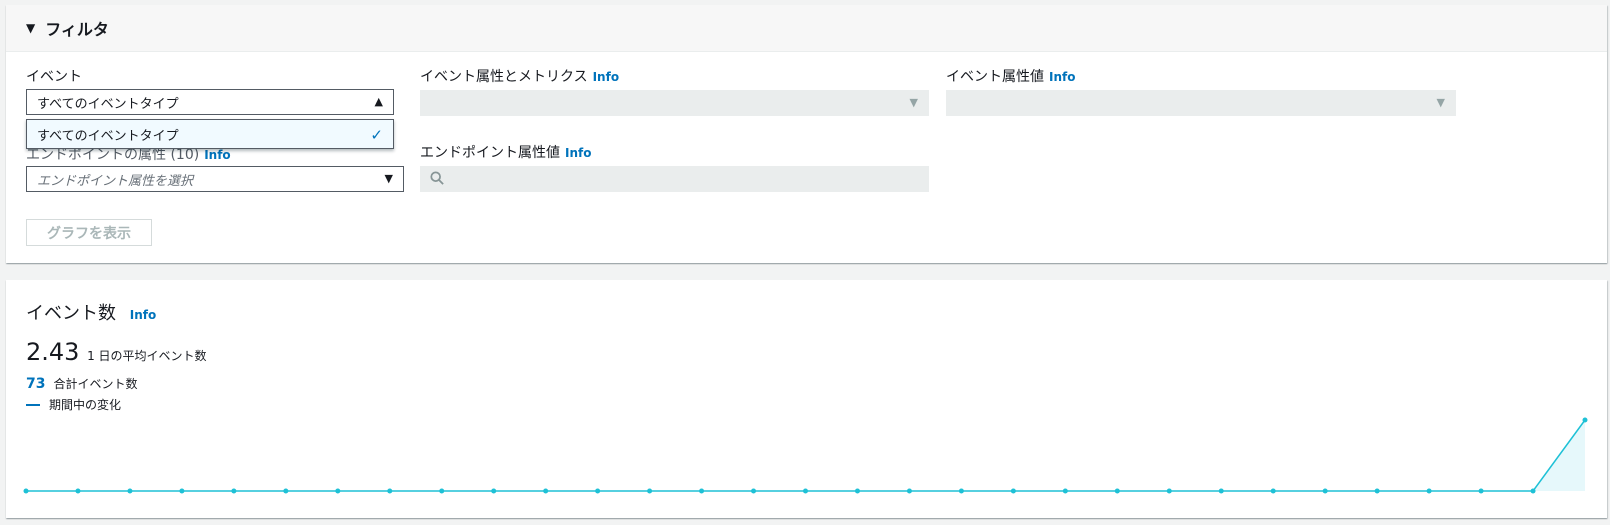  Describe the element at coordinates (995, 77) in the screenshot. I see `attr-value-text: イベント属性値` at that location.